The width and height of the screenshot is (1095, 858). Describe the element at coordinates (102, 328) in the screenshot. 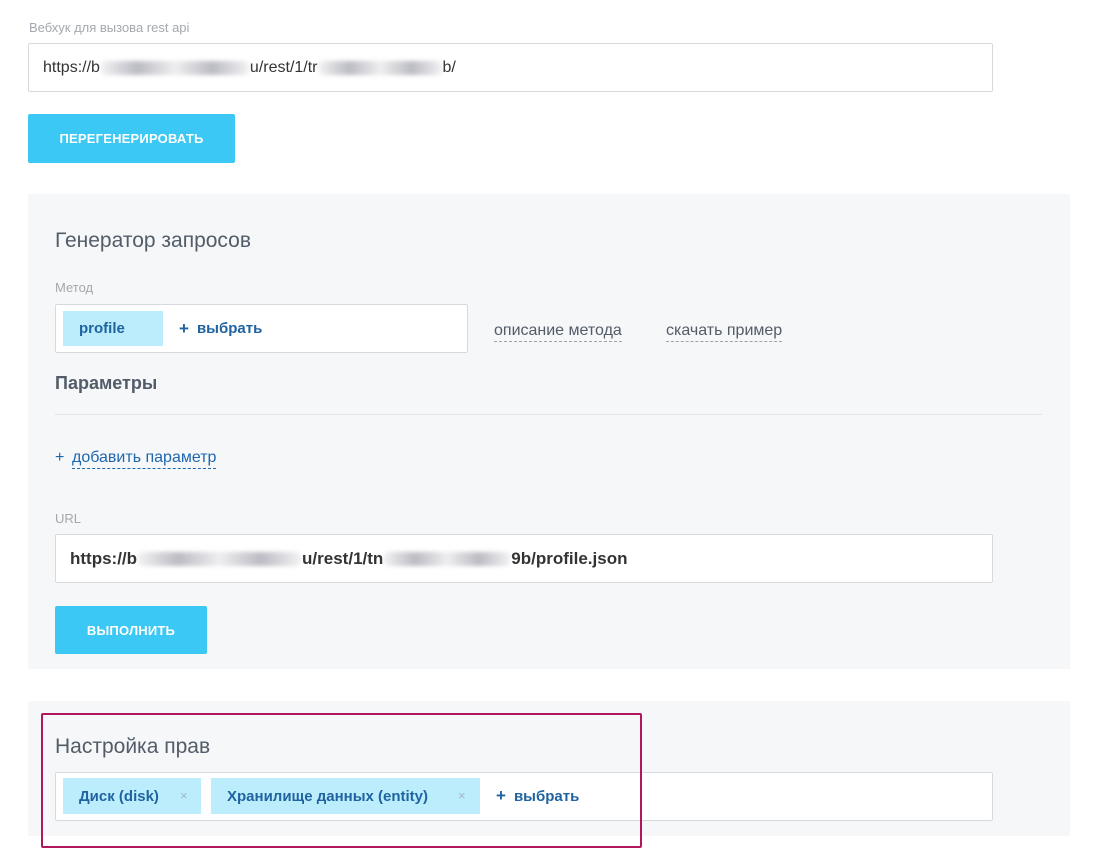

I see `method-tag-label: profile` at that location.